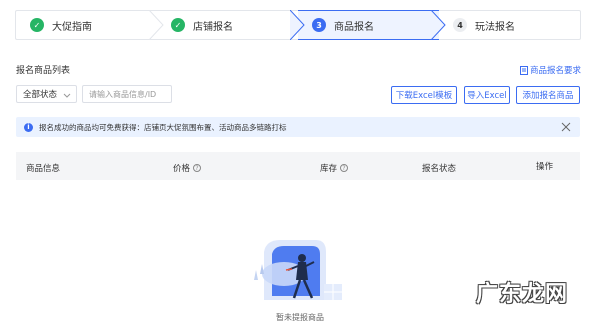 Image resolution: width=600 pixels, height=323 pixels. I want to click on step-shop-signup: ✓ 店铺报名, so click(231, 25).